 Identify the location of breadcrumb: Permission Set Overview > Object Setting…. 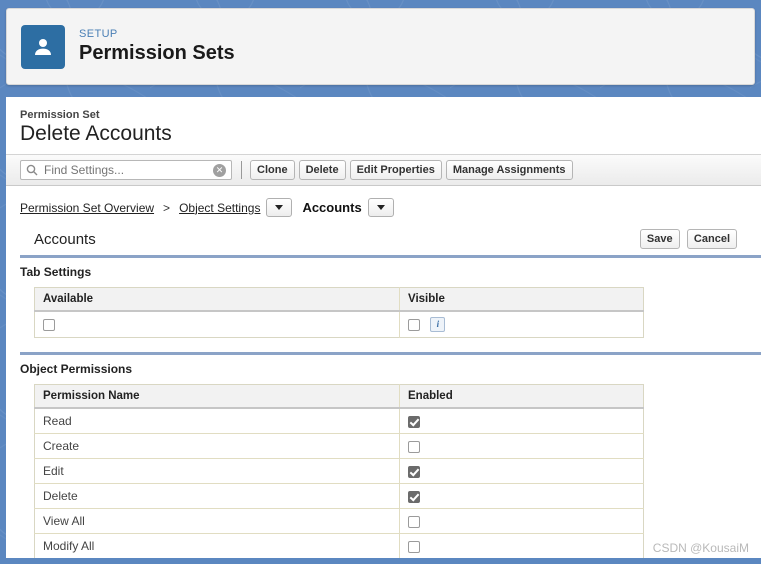
(383, 201).